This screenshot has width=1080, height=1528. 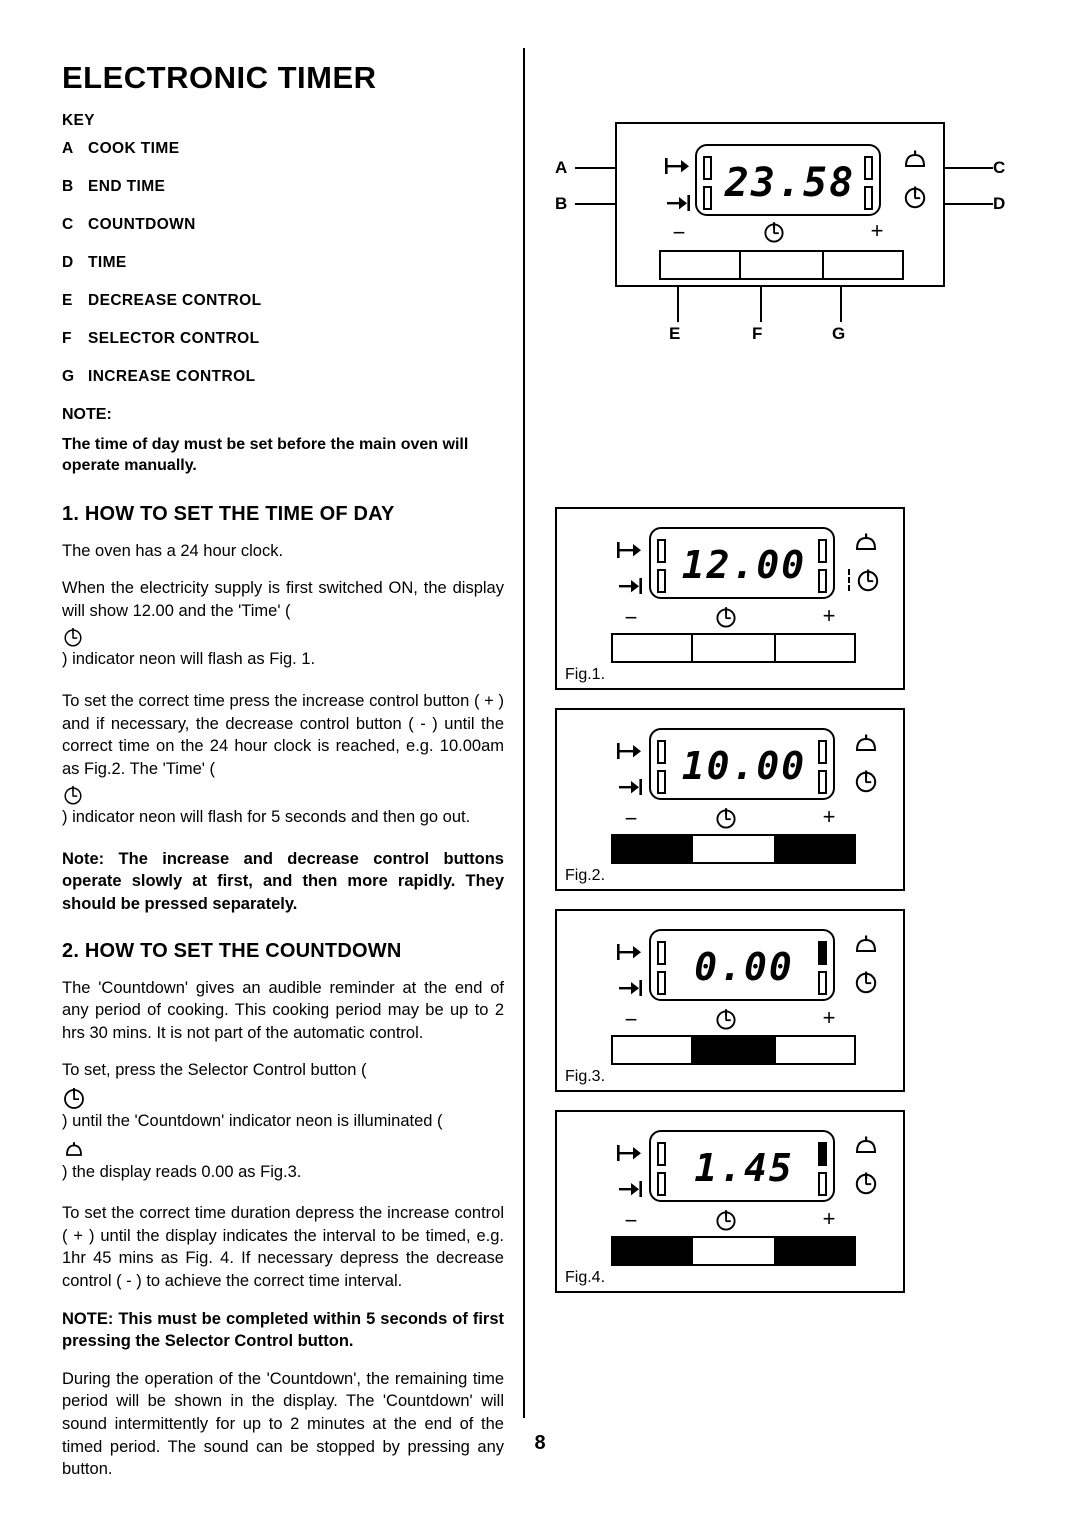 I want to click on figure-4: 1.45 − + Fig.4., so click(x=730, y=1201).